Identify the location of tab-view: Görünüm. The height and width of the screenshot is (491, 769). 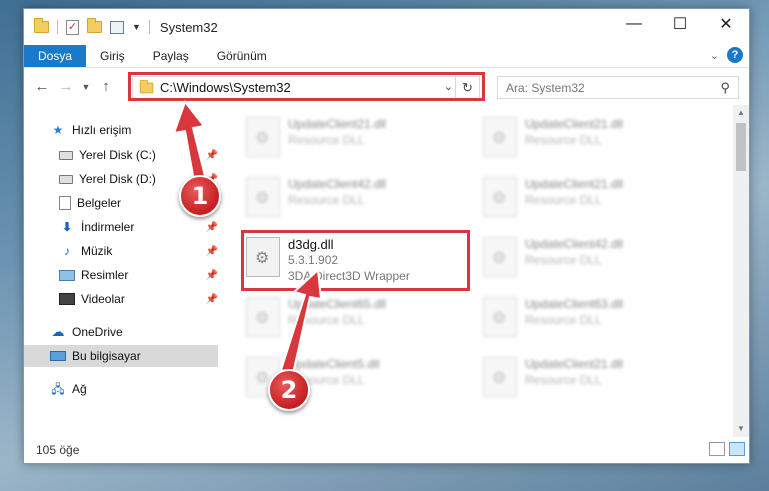
(242, 56).